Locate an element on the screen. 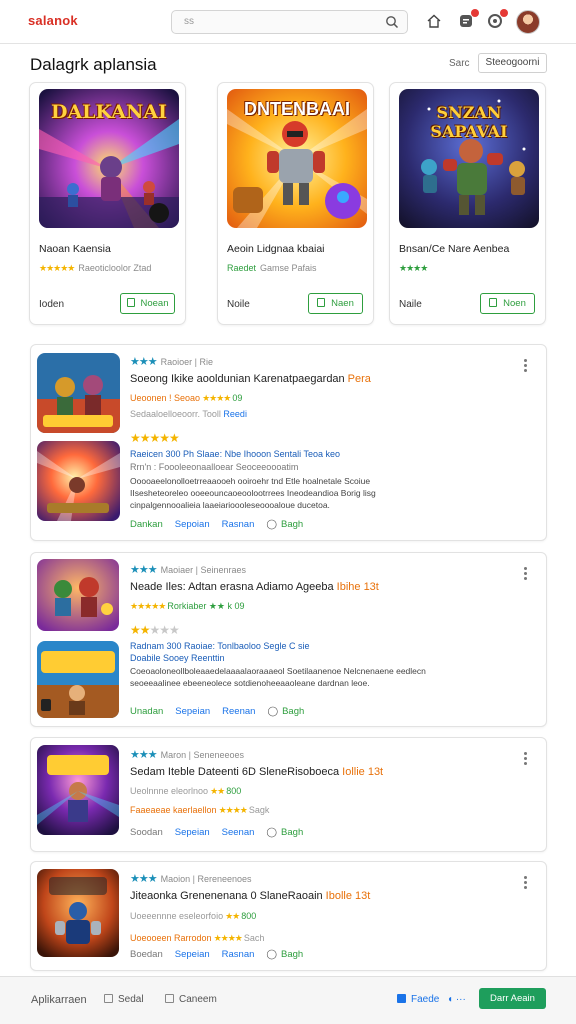  action-download: Unadan is located at coordinates (146, 711).